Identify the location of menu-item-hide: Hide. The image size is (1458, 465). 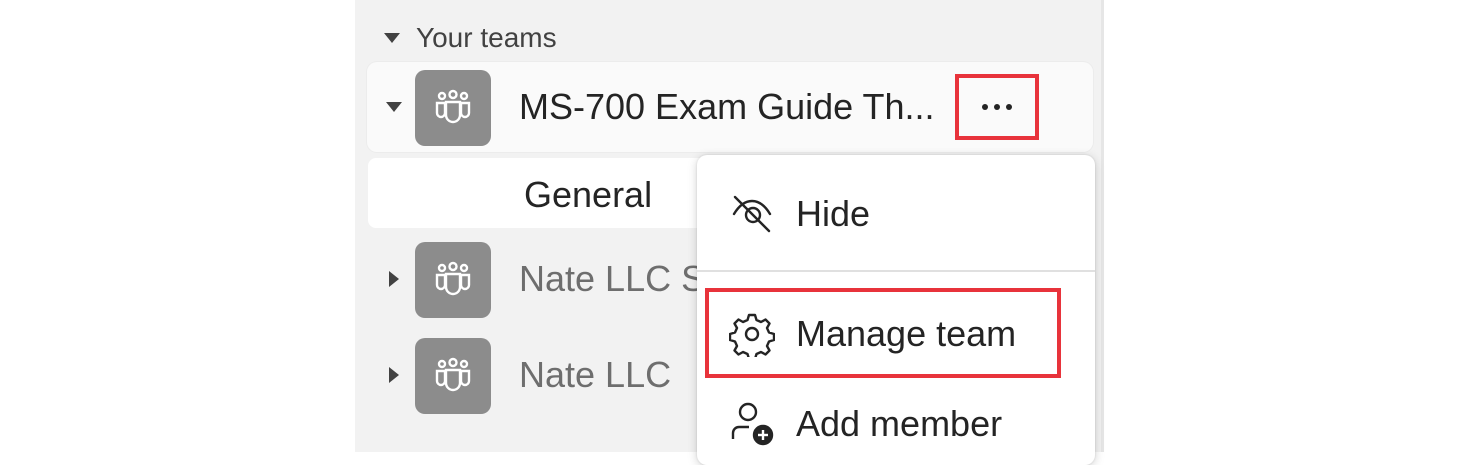
(896, 214).